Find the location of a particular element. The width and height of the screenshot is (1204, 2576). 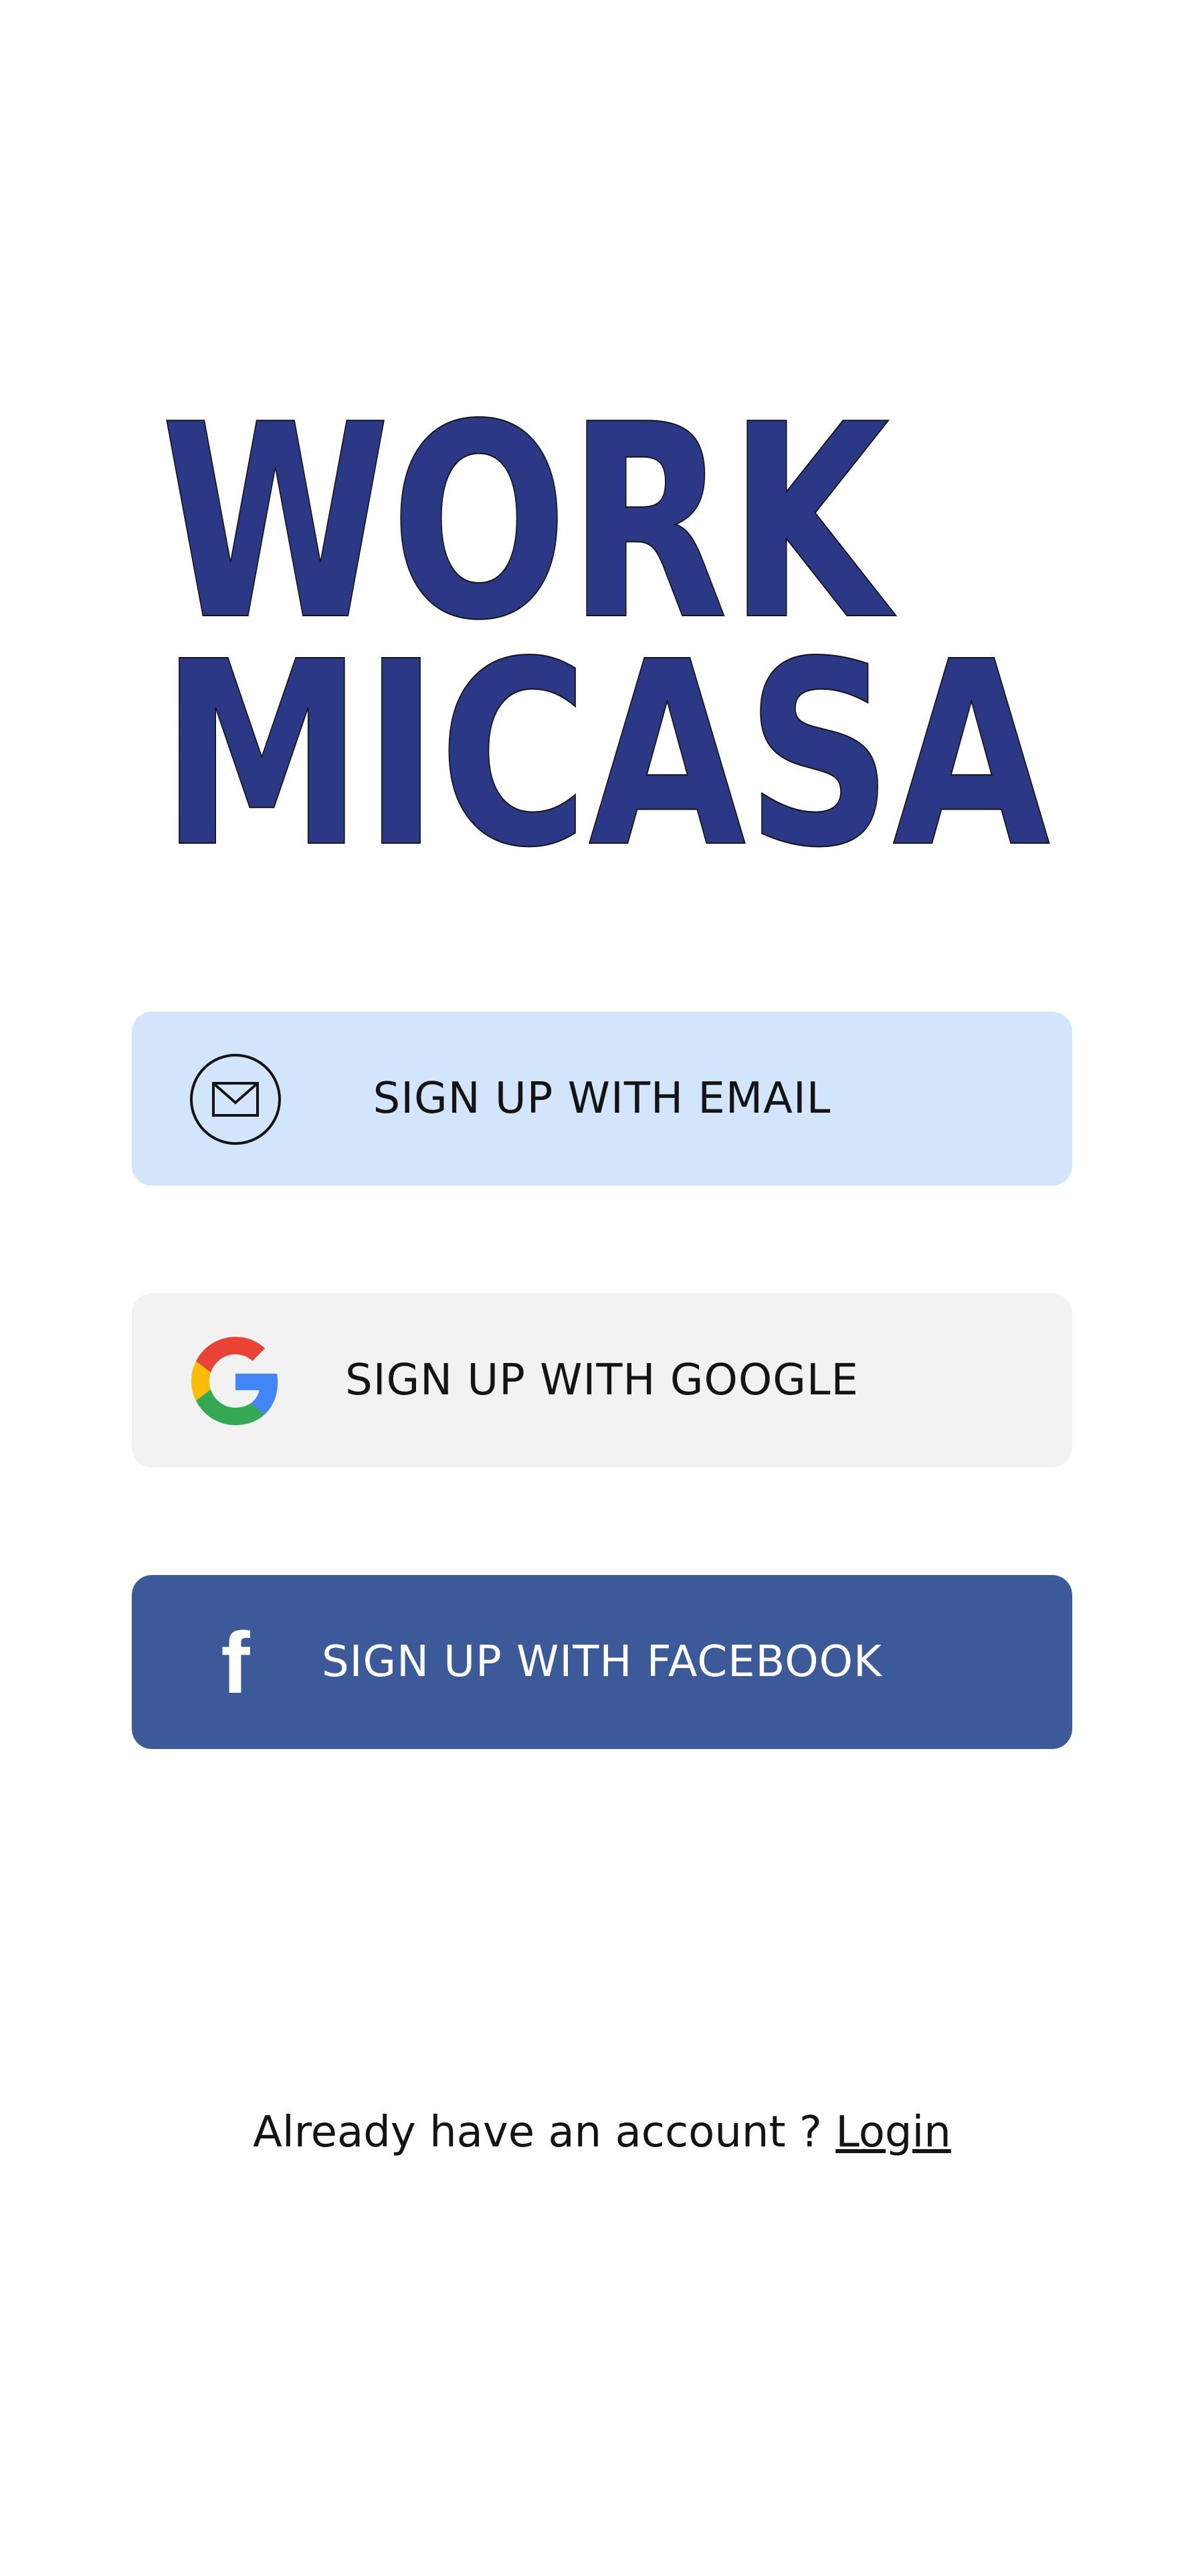

sign-up-google-label: SIGN UP WITH GOOGLE is located at coordinates (602, 1381).